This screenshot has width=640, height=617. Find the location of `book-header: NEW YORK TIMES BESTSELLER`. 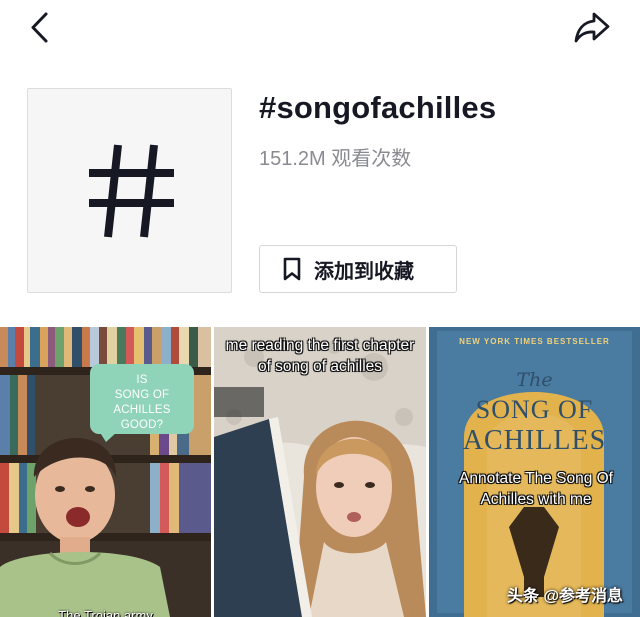

book-header: NEW YORK TIMES BESTSELLER is located at coordinates (534, 341).